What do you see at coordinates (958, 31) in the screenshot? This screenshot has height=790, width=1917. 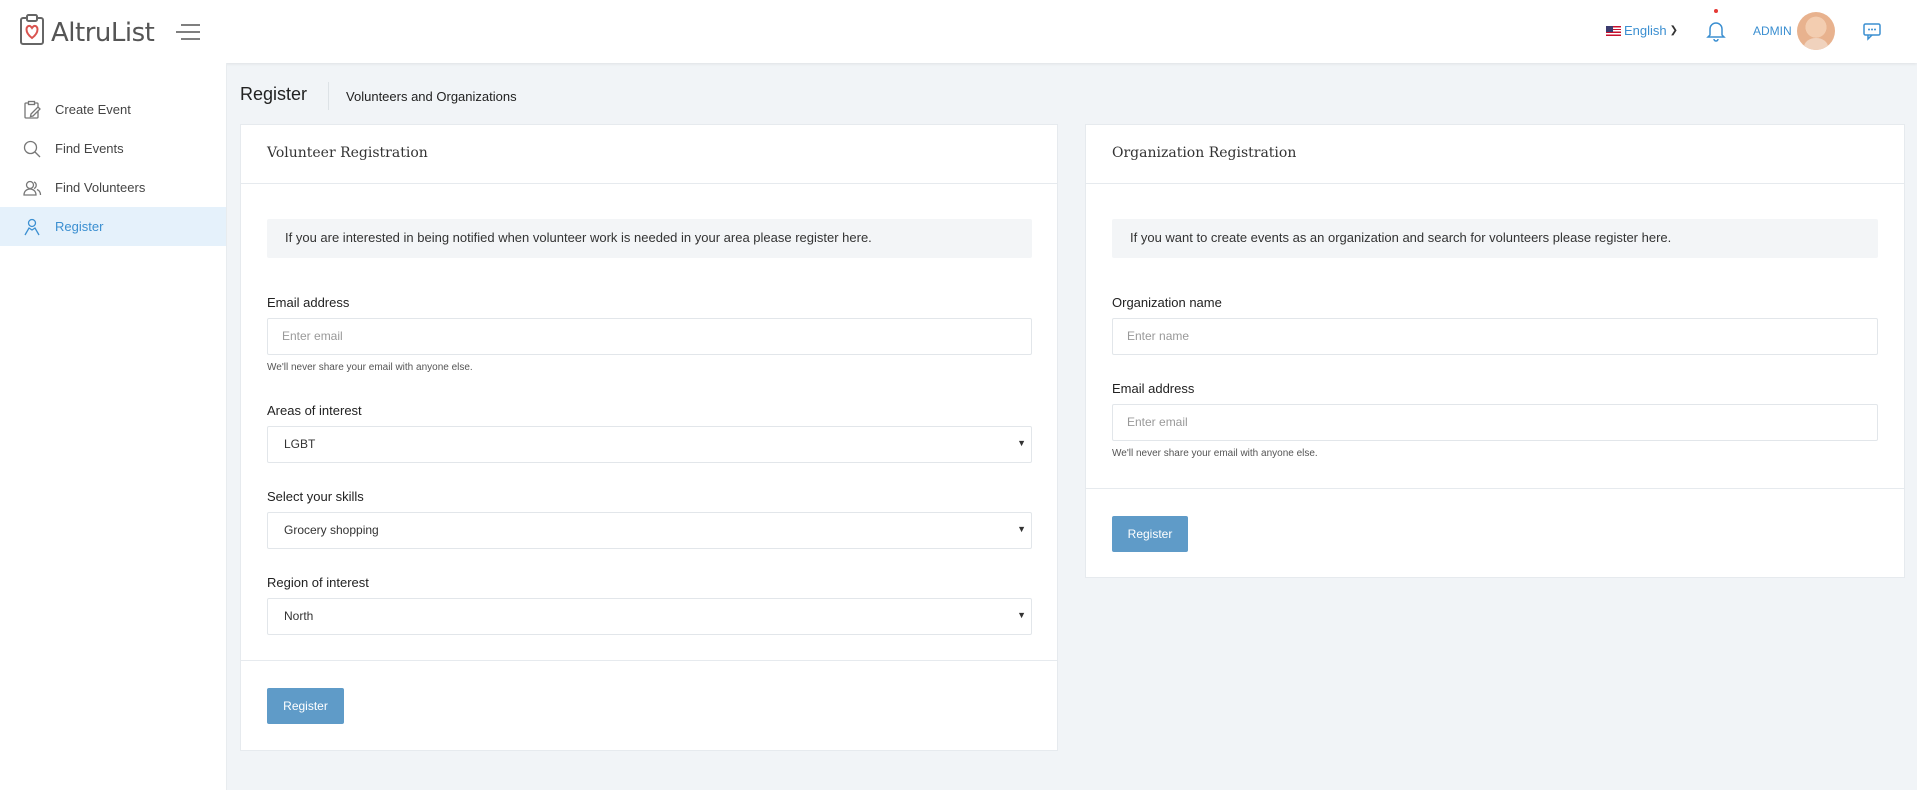 I see `top-navbar: AltruList English ❯ ADMIN` at bounding box center [958, 31].